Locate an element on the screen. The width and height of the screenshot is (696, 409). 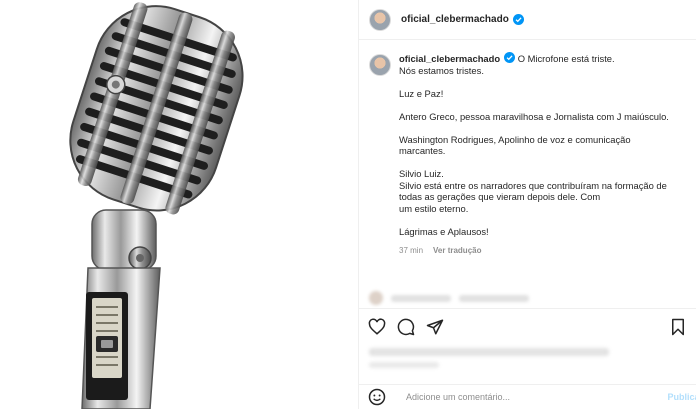
caption-username: oficial_clebermachado is located at coordinates (449, 58).